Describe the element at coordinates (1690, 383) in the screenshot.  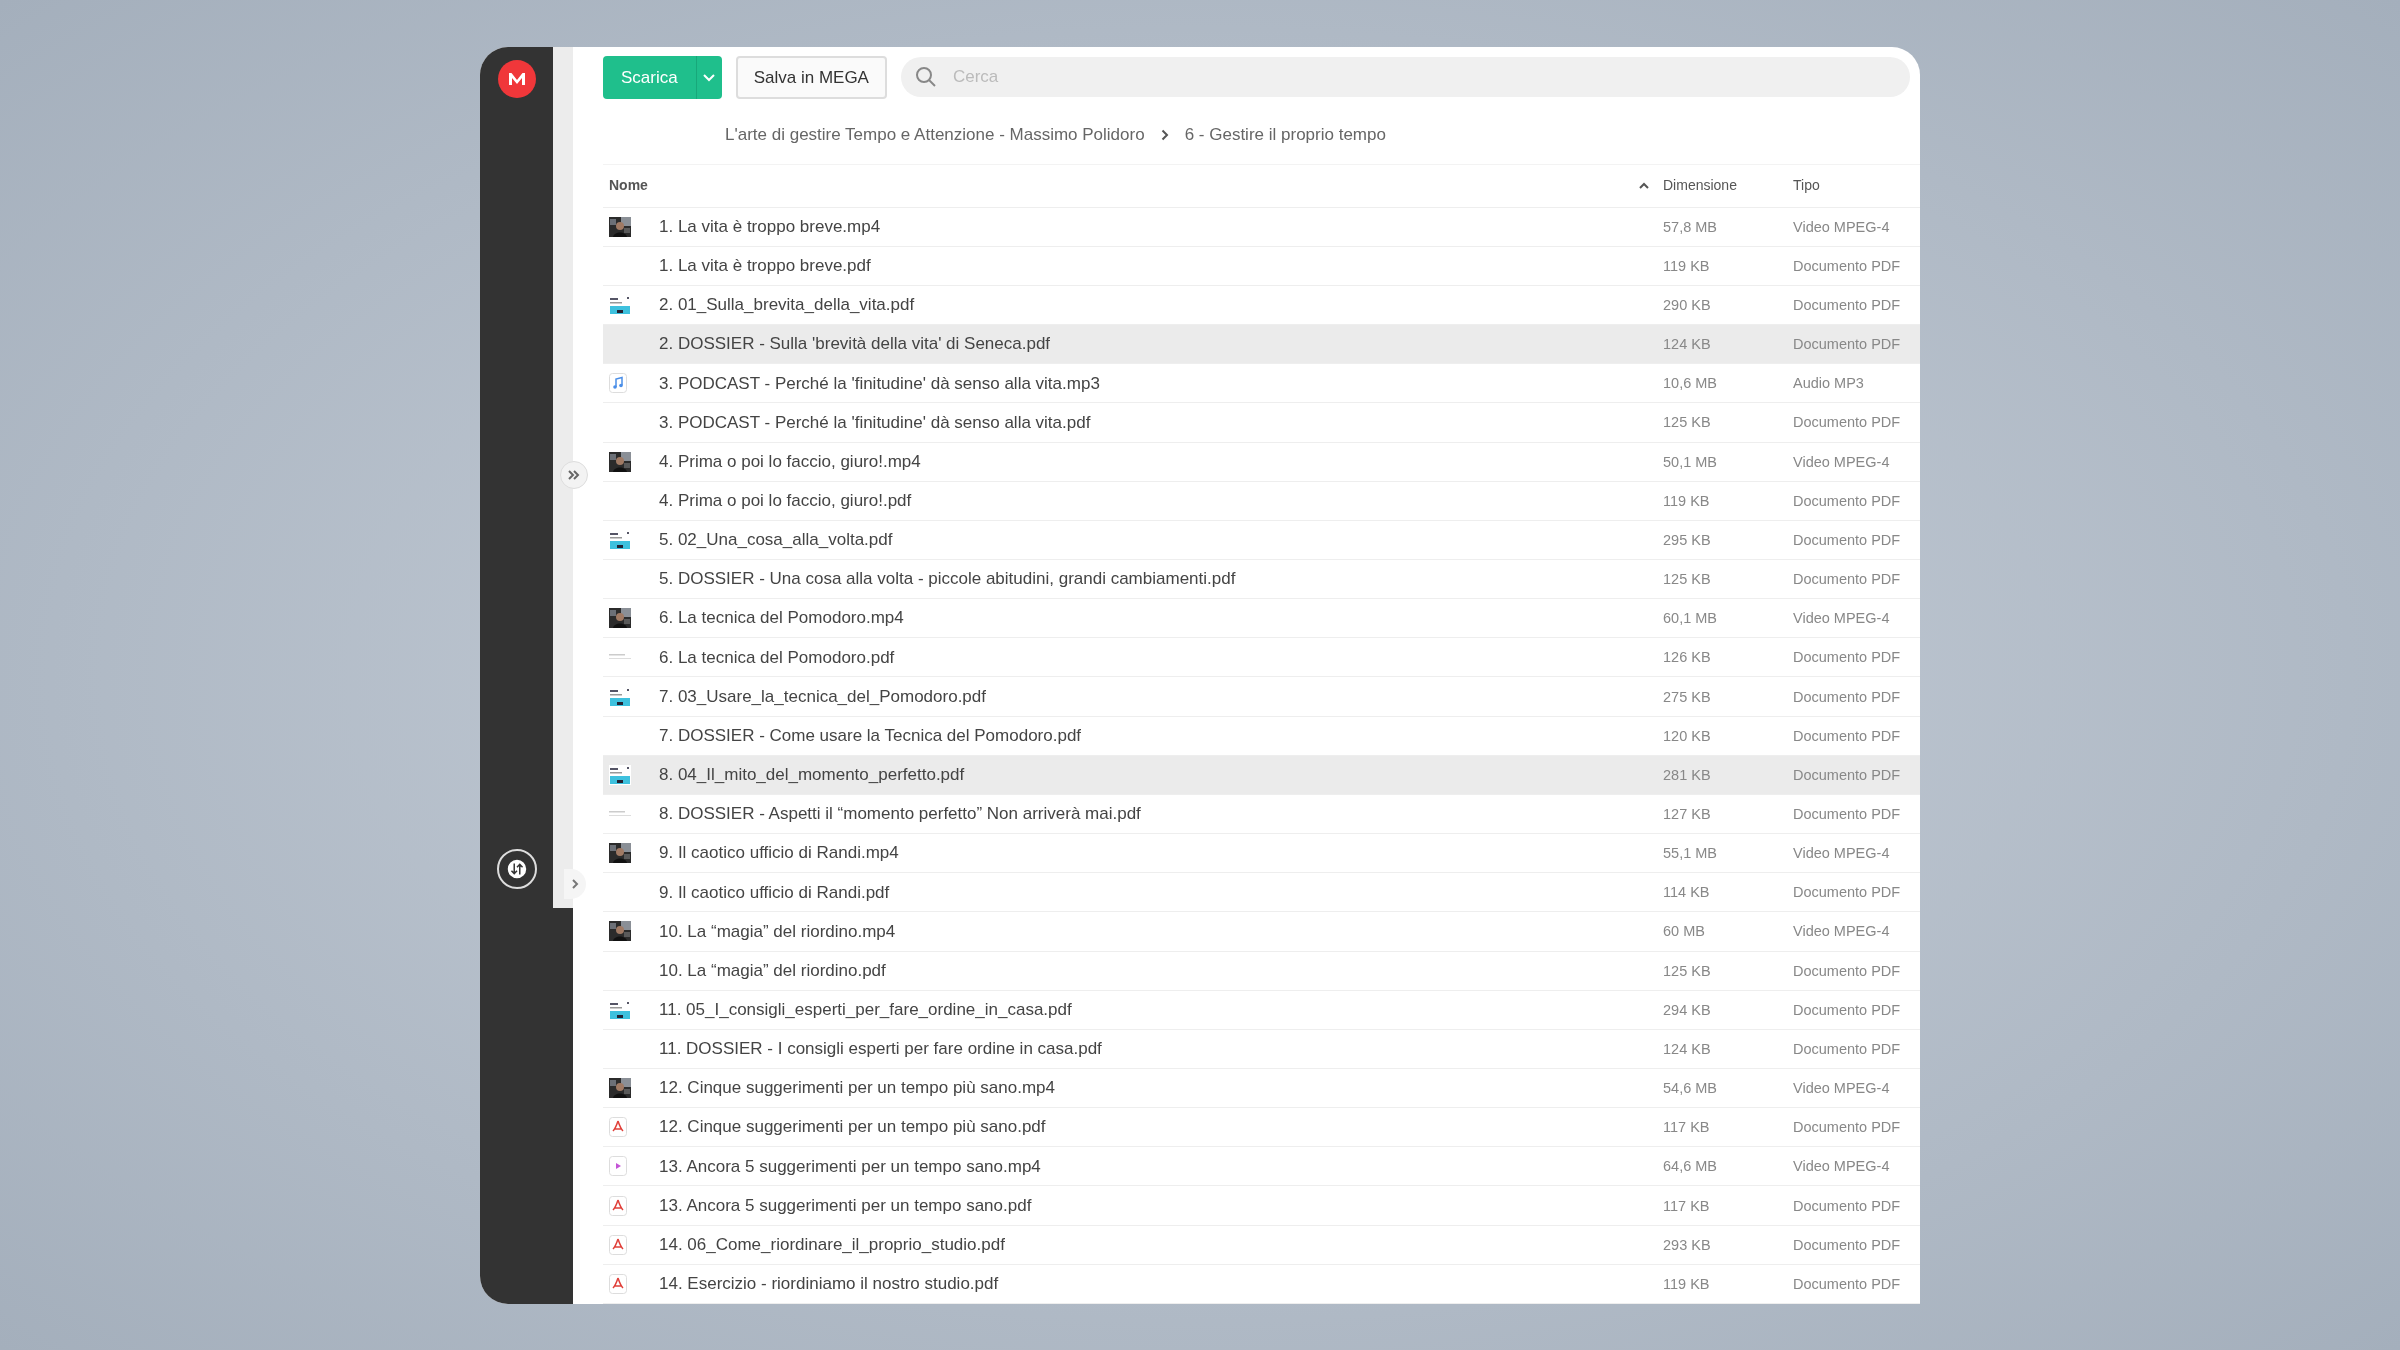
I see `file-size: 10,6 MB` at that location.